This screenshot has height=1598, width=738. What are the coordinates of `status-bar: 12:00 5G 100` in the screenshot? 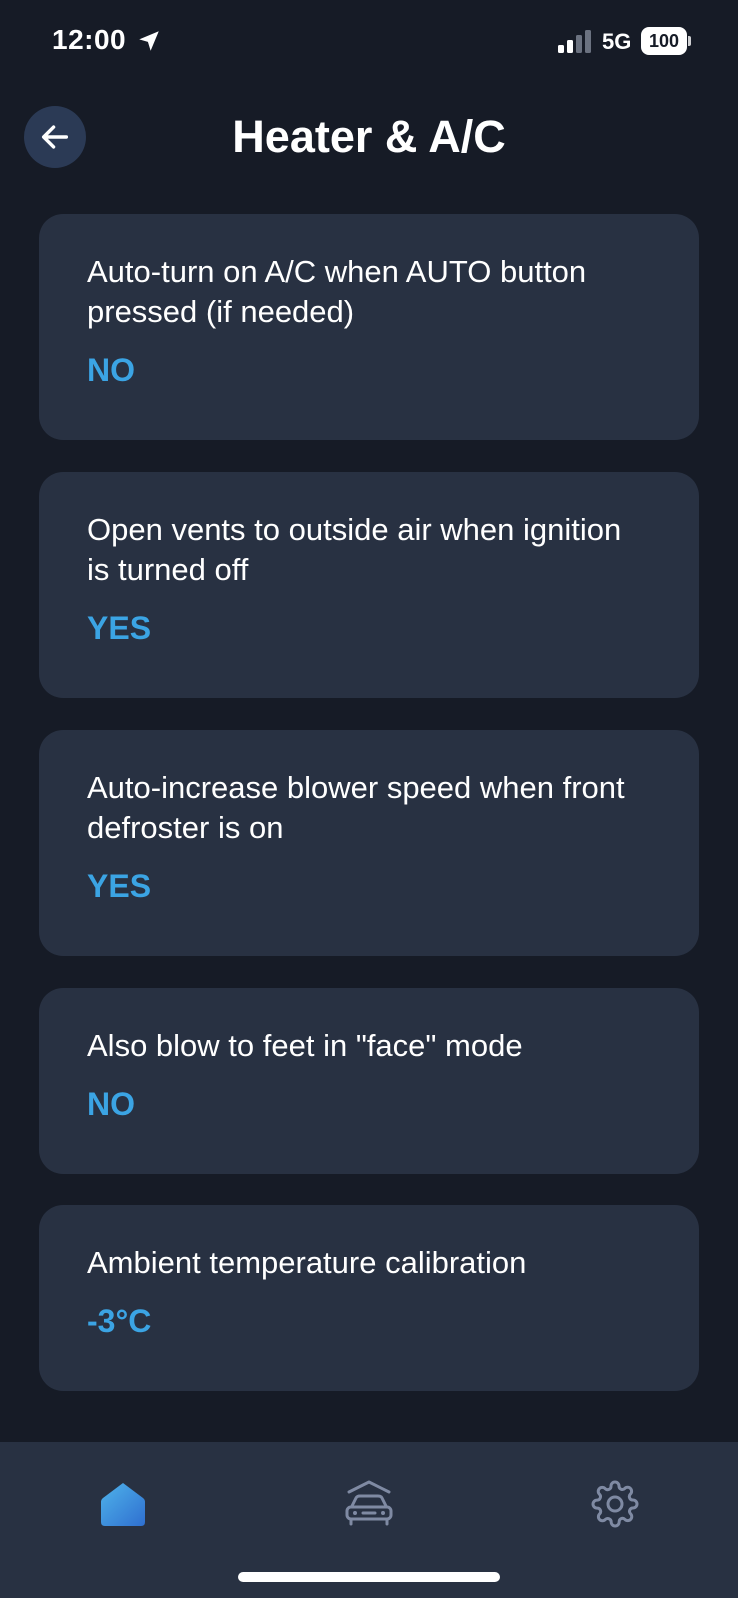 It's located at (369, 44).